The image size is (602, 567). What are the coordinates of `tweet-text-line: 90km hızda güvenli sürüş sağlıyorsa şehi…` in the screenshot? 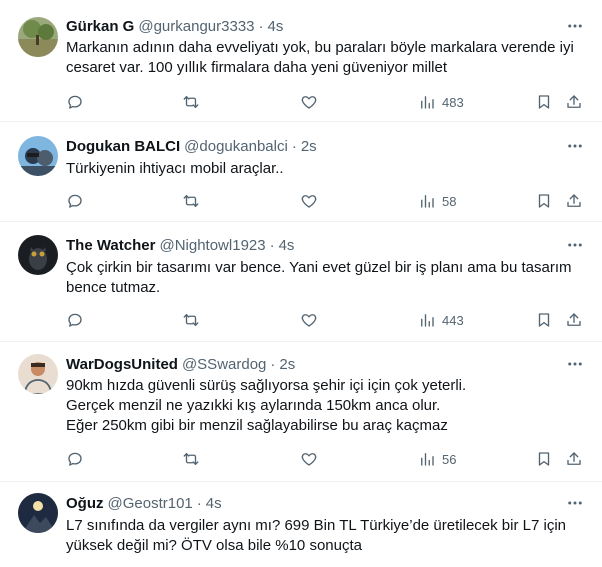 It's located at (266, 385).